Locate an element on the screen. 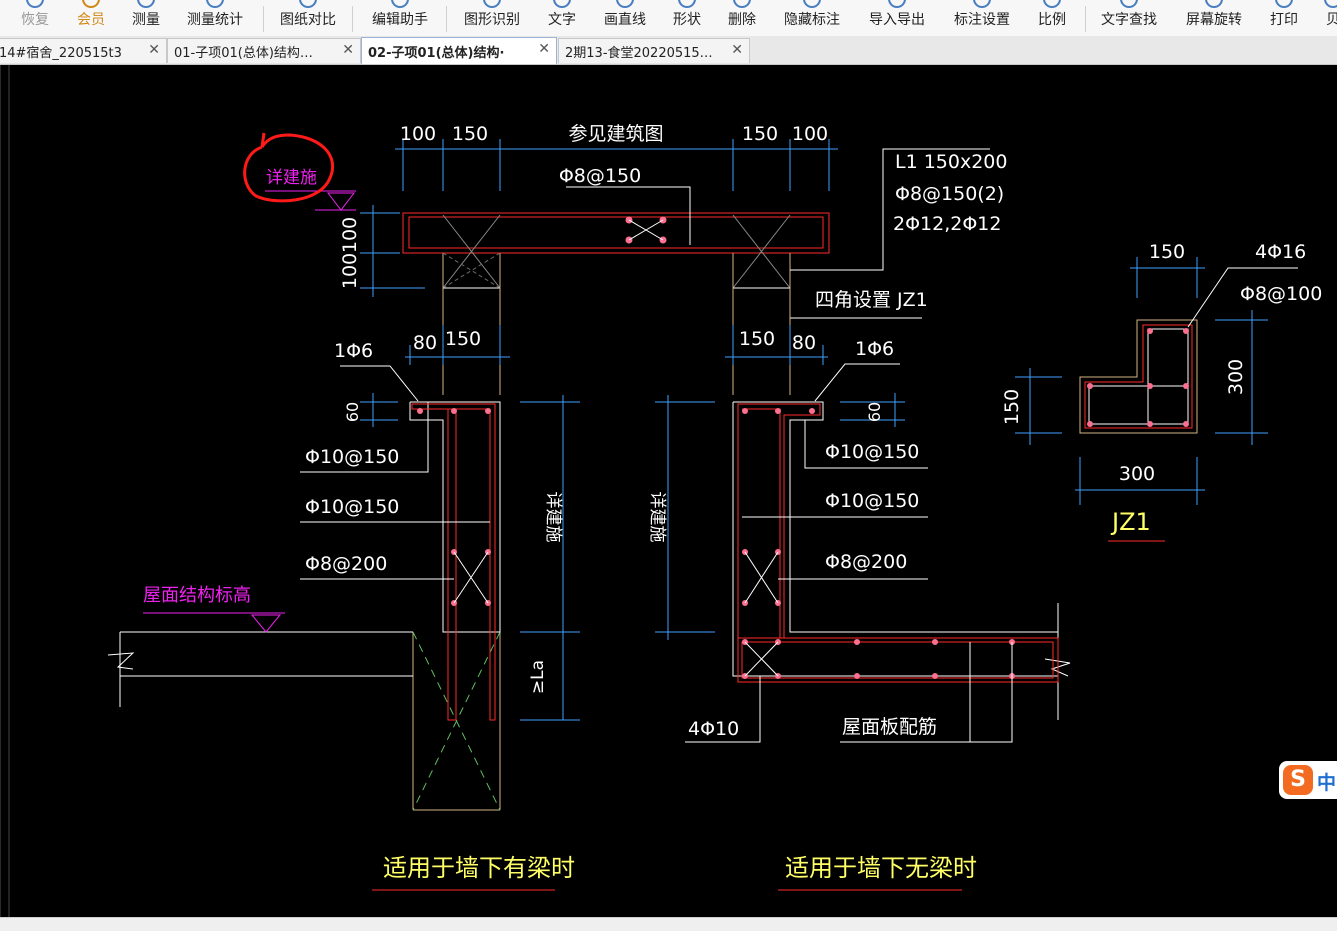  right-rebar-label-1: Φ10@150 is located at coordinates (872, 452).